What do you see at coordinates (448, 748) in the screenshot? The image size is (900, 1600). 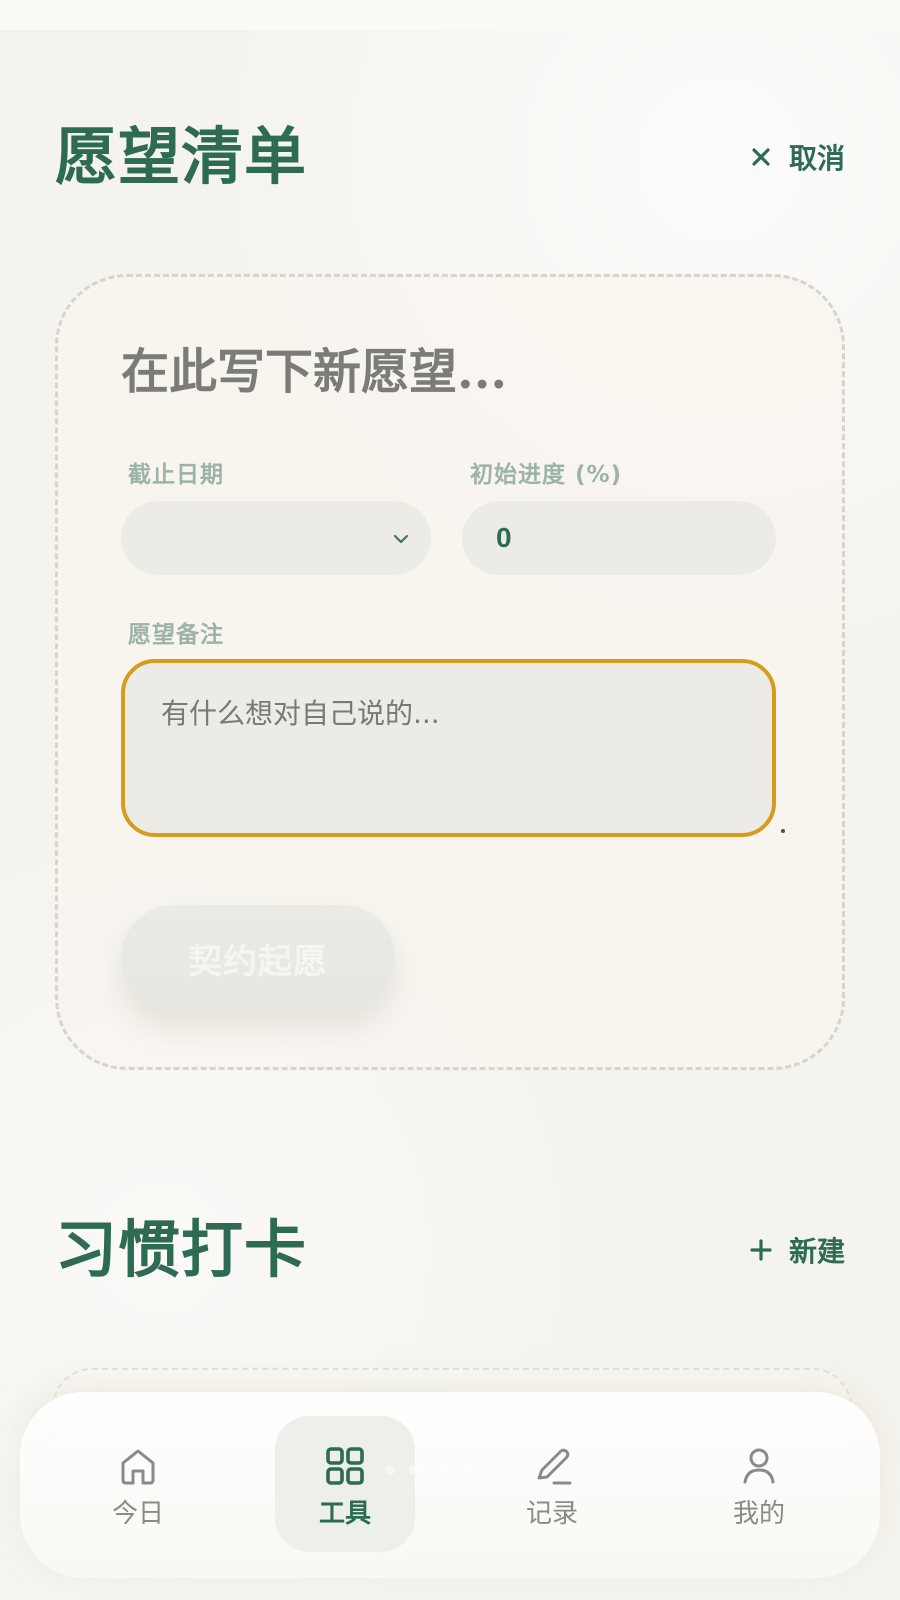 I see `wish-notes-textarea` at bounding box center [448, 748].